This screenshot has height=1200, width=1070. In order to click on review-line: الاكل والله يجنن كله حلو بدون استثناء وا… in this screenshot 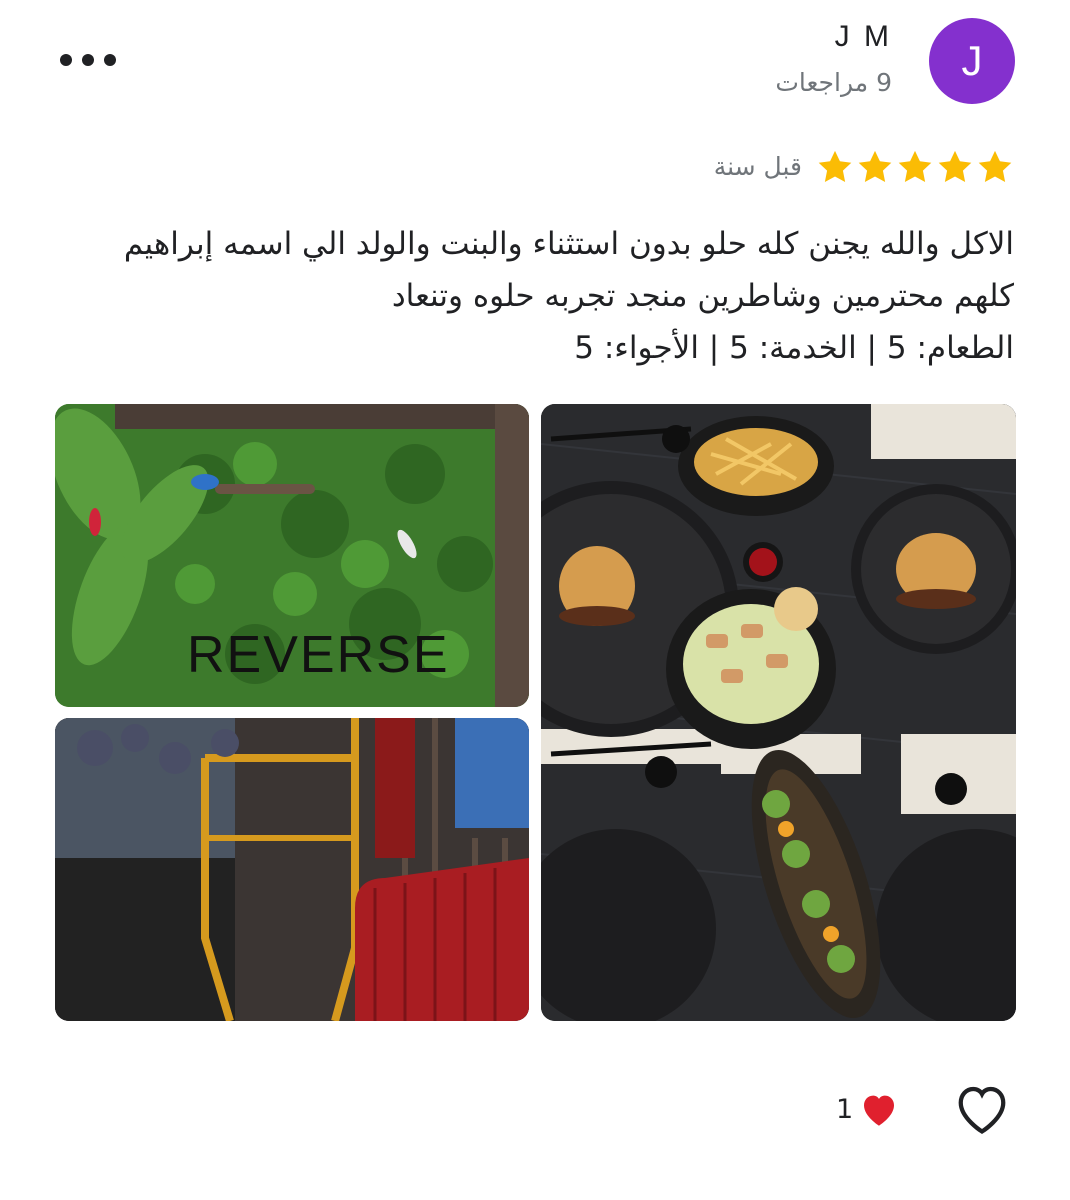, I will do `click(568, 244)`.